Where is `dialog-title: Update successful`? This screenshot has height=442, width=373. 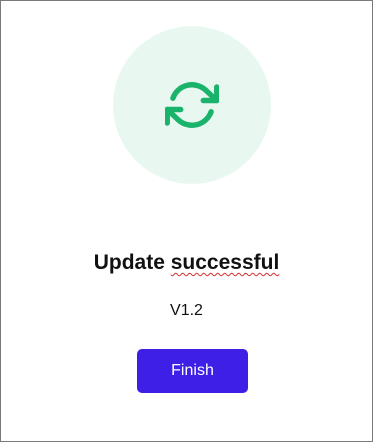 dialog-title: Update successful is located at coordinates (186, 263).